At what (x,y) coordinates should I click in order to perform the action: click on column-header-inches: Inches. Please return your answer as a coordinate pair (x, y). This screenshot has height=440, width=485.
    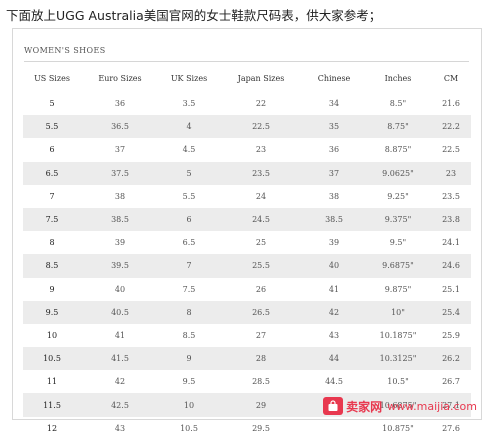
    Looking at the image, I should click on (398, 78).